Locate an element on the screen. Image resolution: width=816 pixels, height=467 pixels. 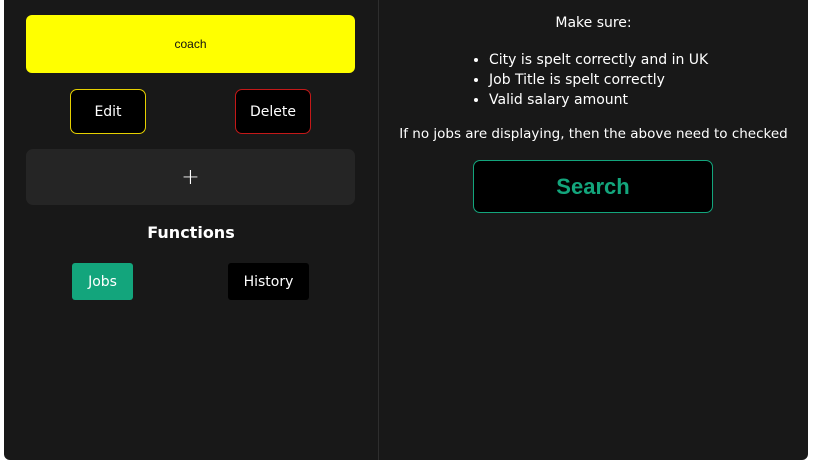
plus-icon: + is located at coordinates (190, 177).